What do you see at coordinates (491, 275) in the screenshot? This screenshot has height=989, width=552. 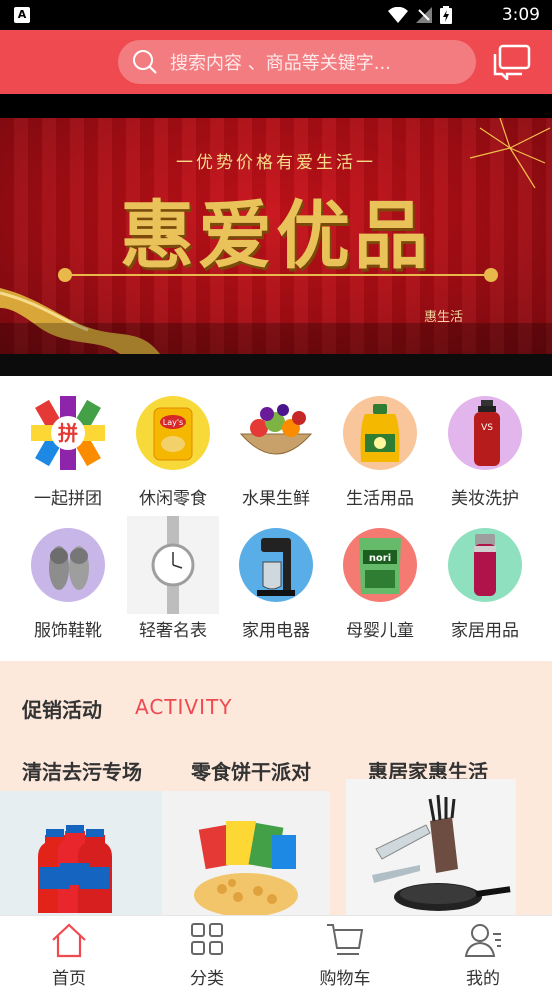 I see `divider-dot-right` at bounding box center [491, 275].